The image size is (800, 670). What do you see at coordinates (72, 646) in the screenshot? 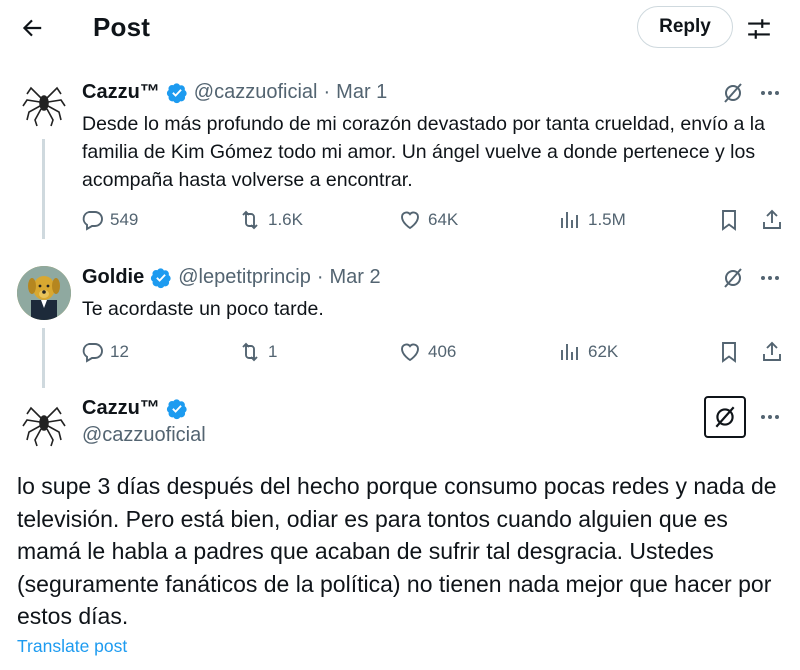
I see `translate-post-link: Translate post` at bounding box center [72, 646].